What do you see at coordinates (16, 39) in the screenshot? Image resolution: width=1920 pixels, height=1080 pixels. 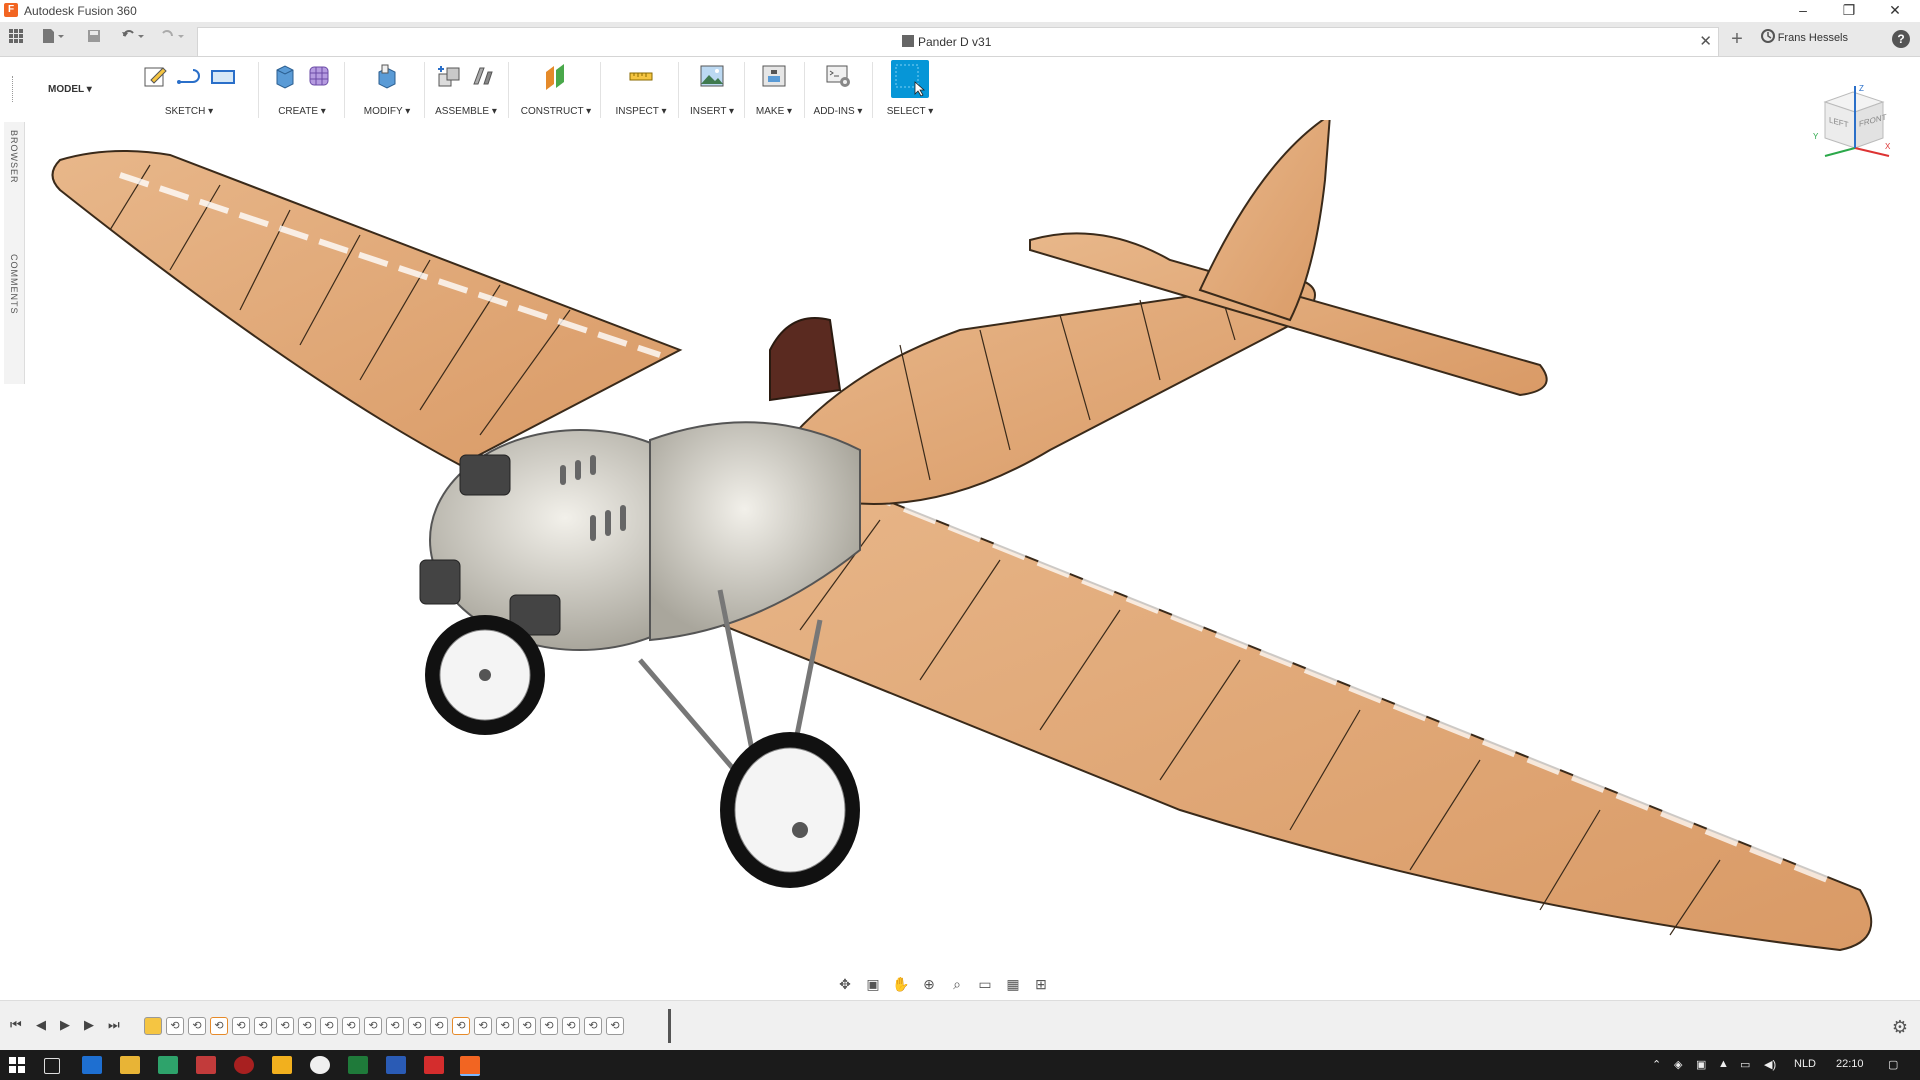 I see `data-panel-grid-icon` at bounding box center [16, 39].